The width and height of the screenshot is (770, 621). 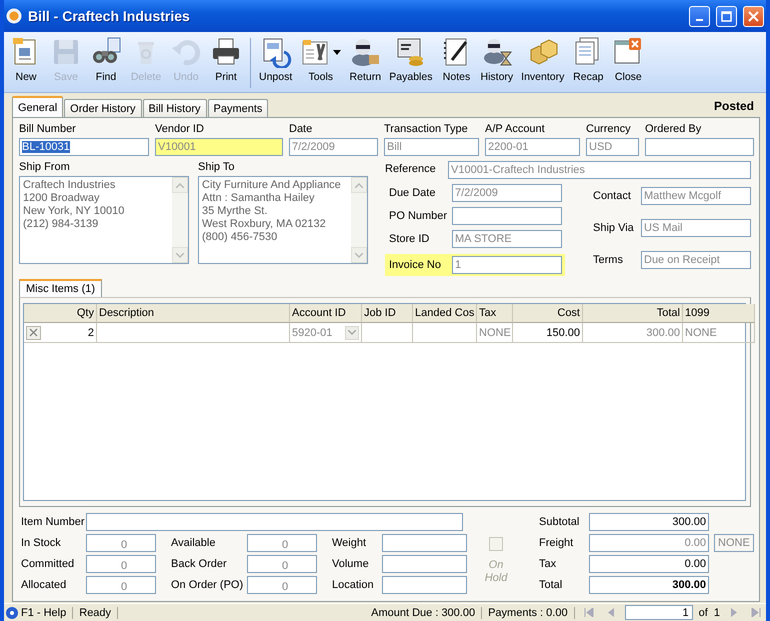 I want to click on toolbar-button: New, so click(x=26, y=63).